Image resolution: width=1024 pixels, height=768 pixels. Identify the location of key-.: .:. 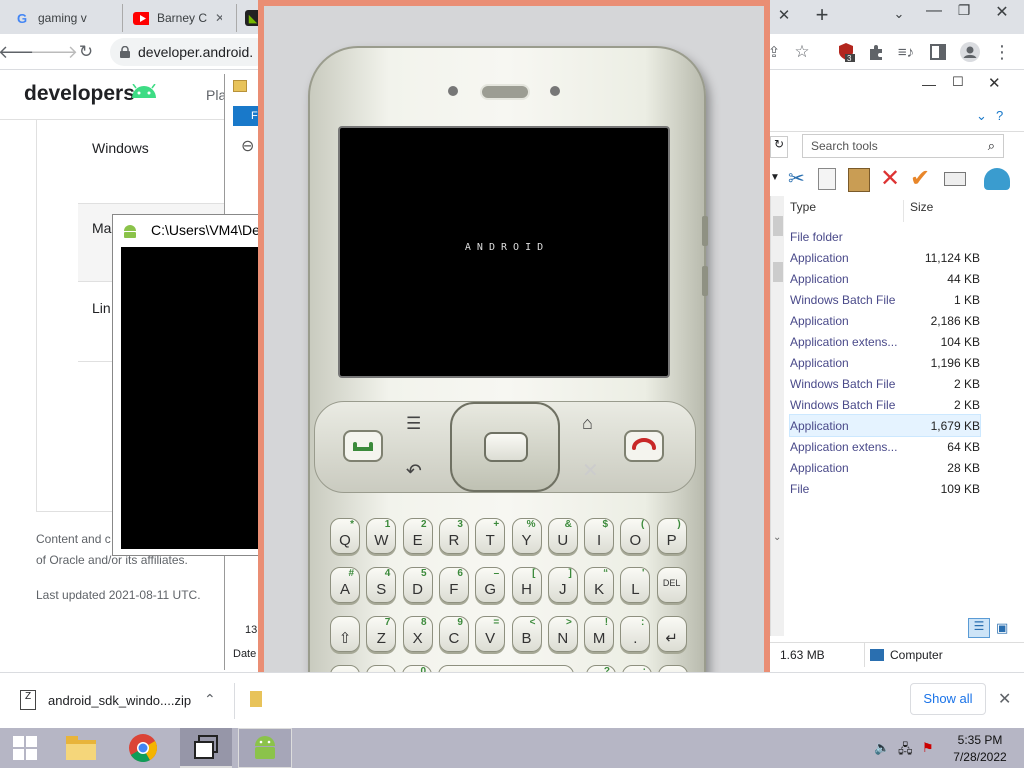
(635, 634).